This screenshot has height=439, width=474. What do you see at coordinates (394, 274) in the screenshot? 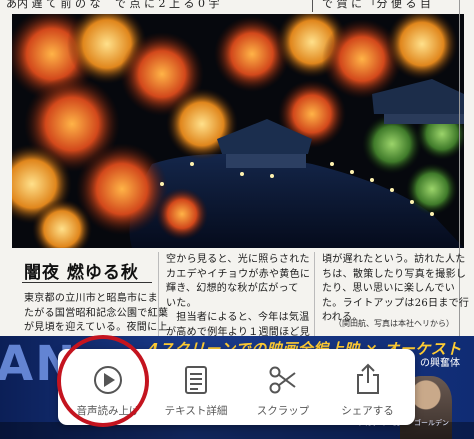
I see `article-line: ちは、散策したり写真を撮影し` at bounding box center [394, 274].